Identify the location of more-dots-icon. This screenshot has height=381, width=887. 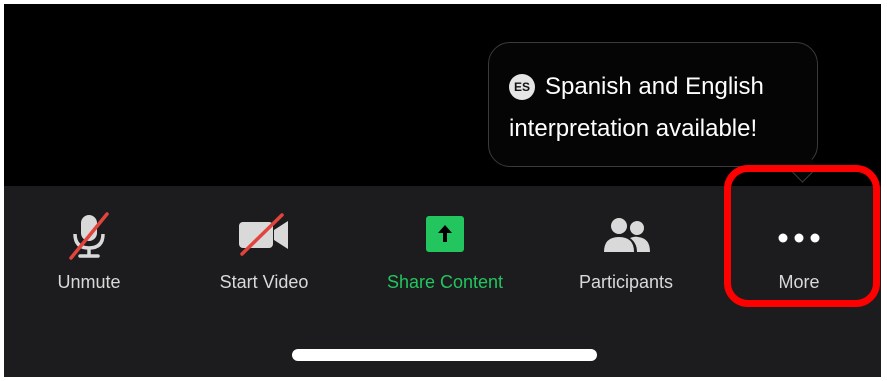
(799, 239).